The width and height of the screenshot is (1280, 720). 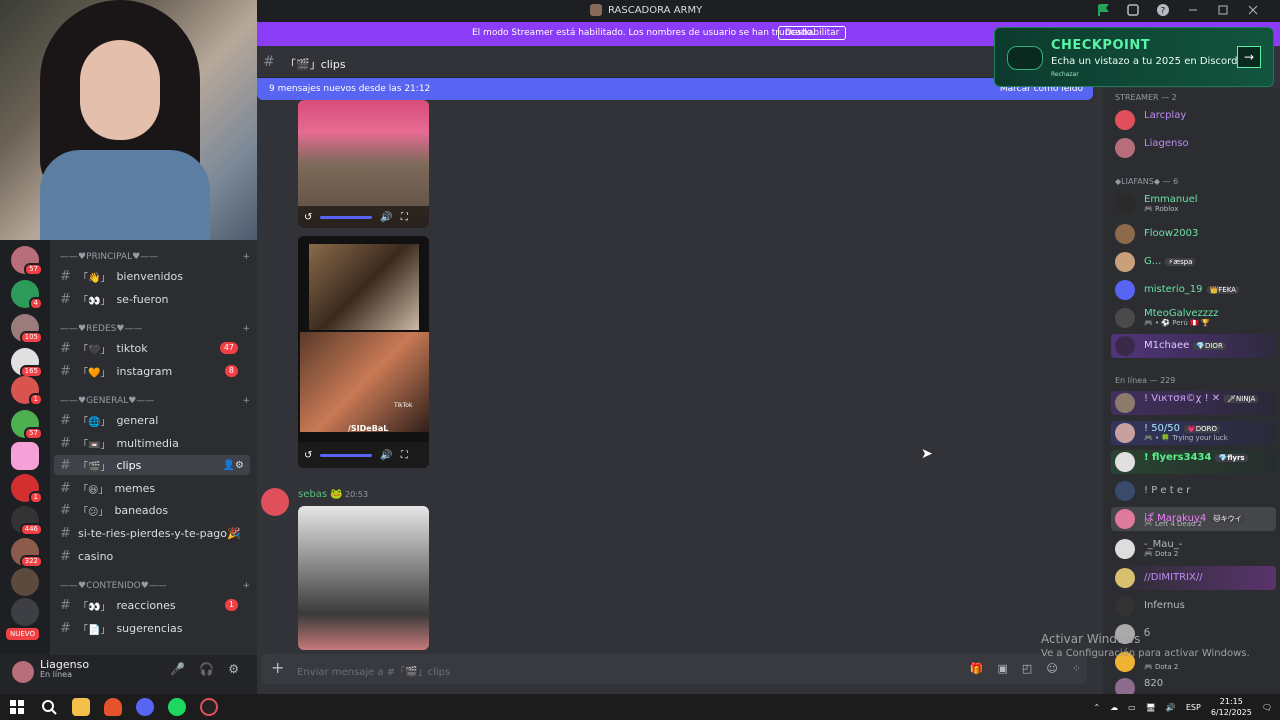 I want to click on member-item: Liagenso, so click(x=1193, y=148).